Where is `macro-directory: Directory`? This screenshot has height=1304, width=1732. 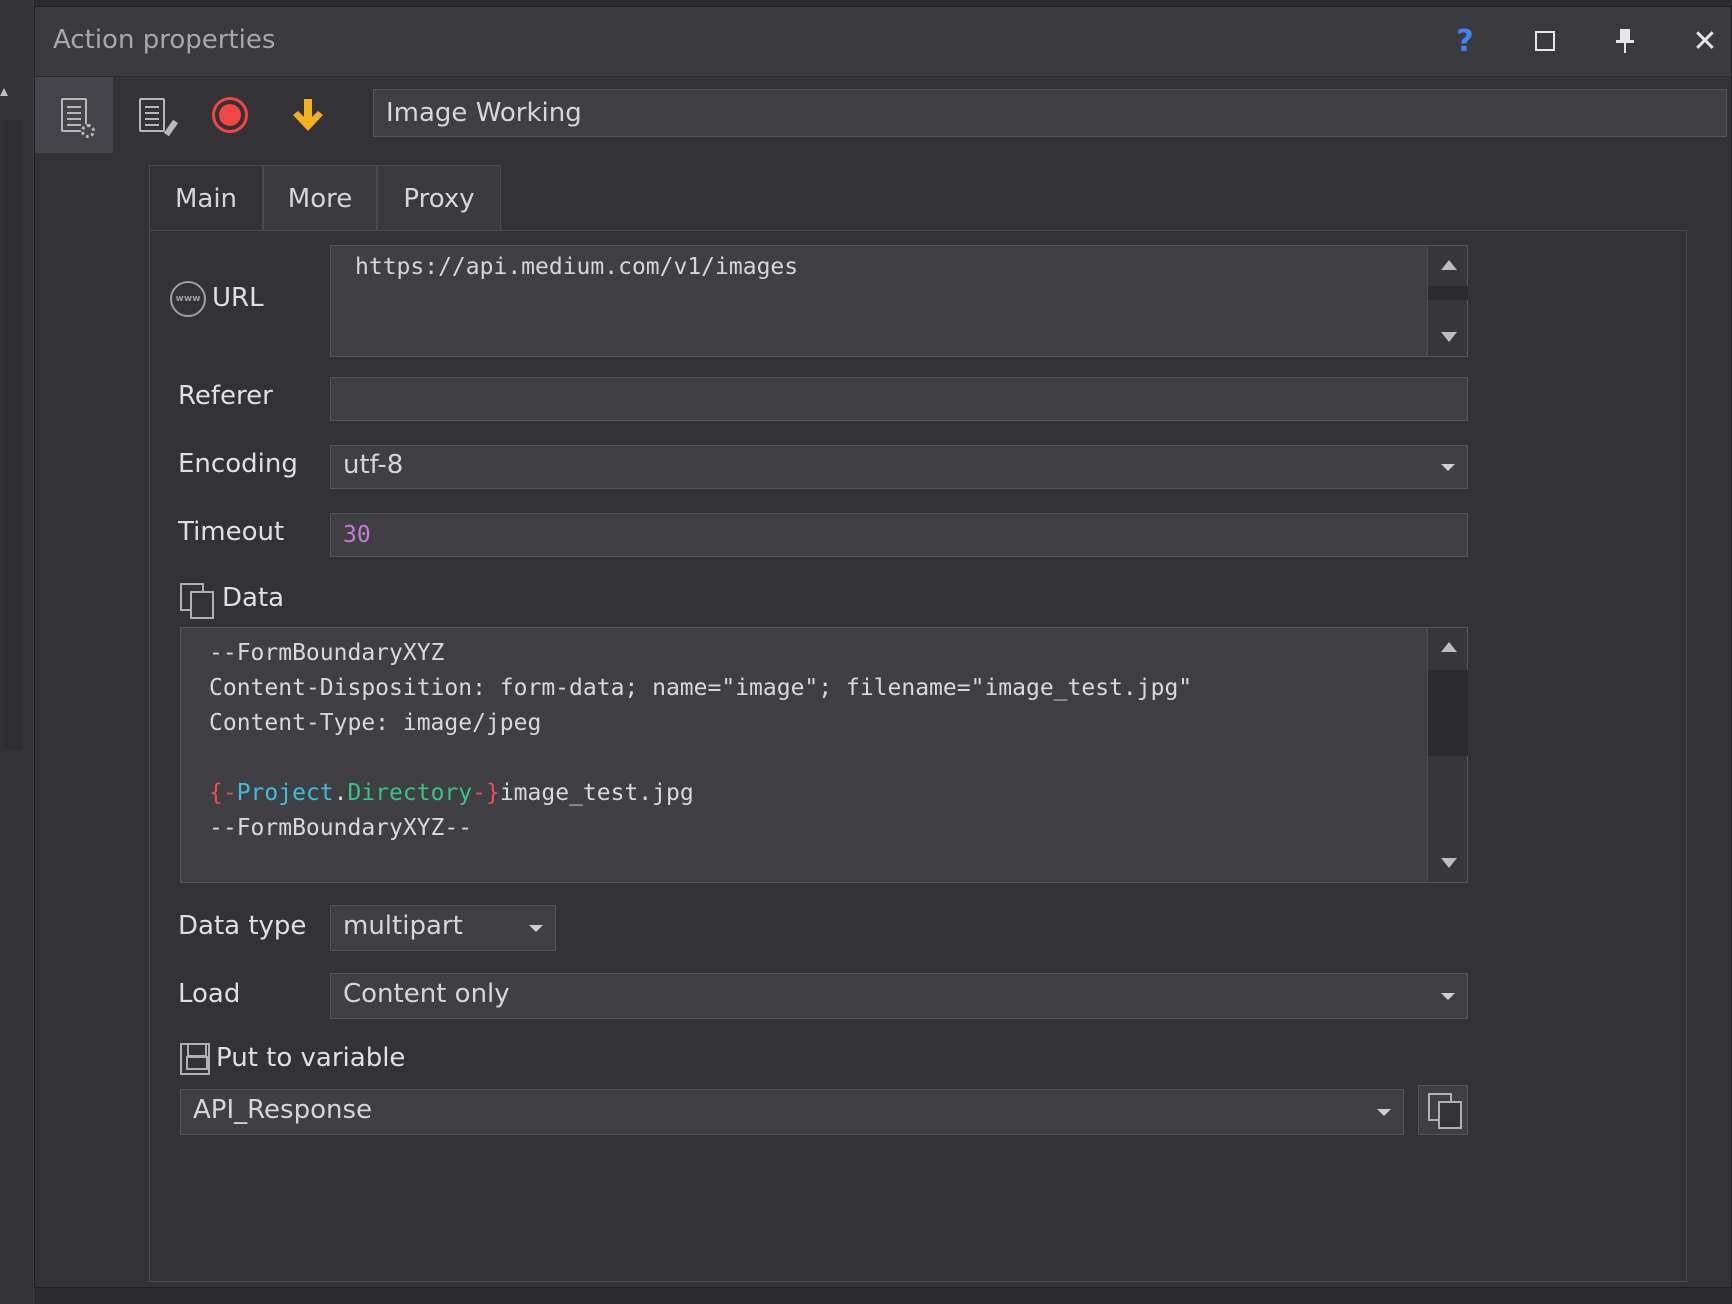 macro-directory: Directory is located at coordinates (410, 793).